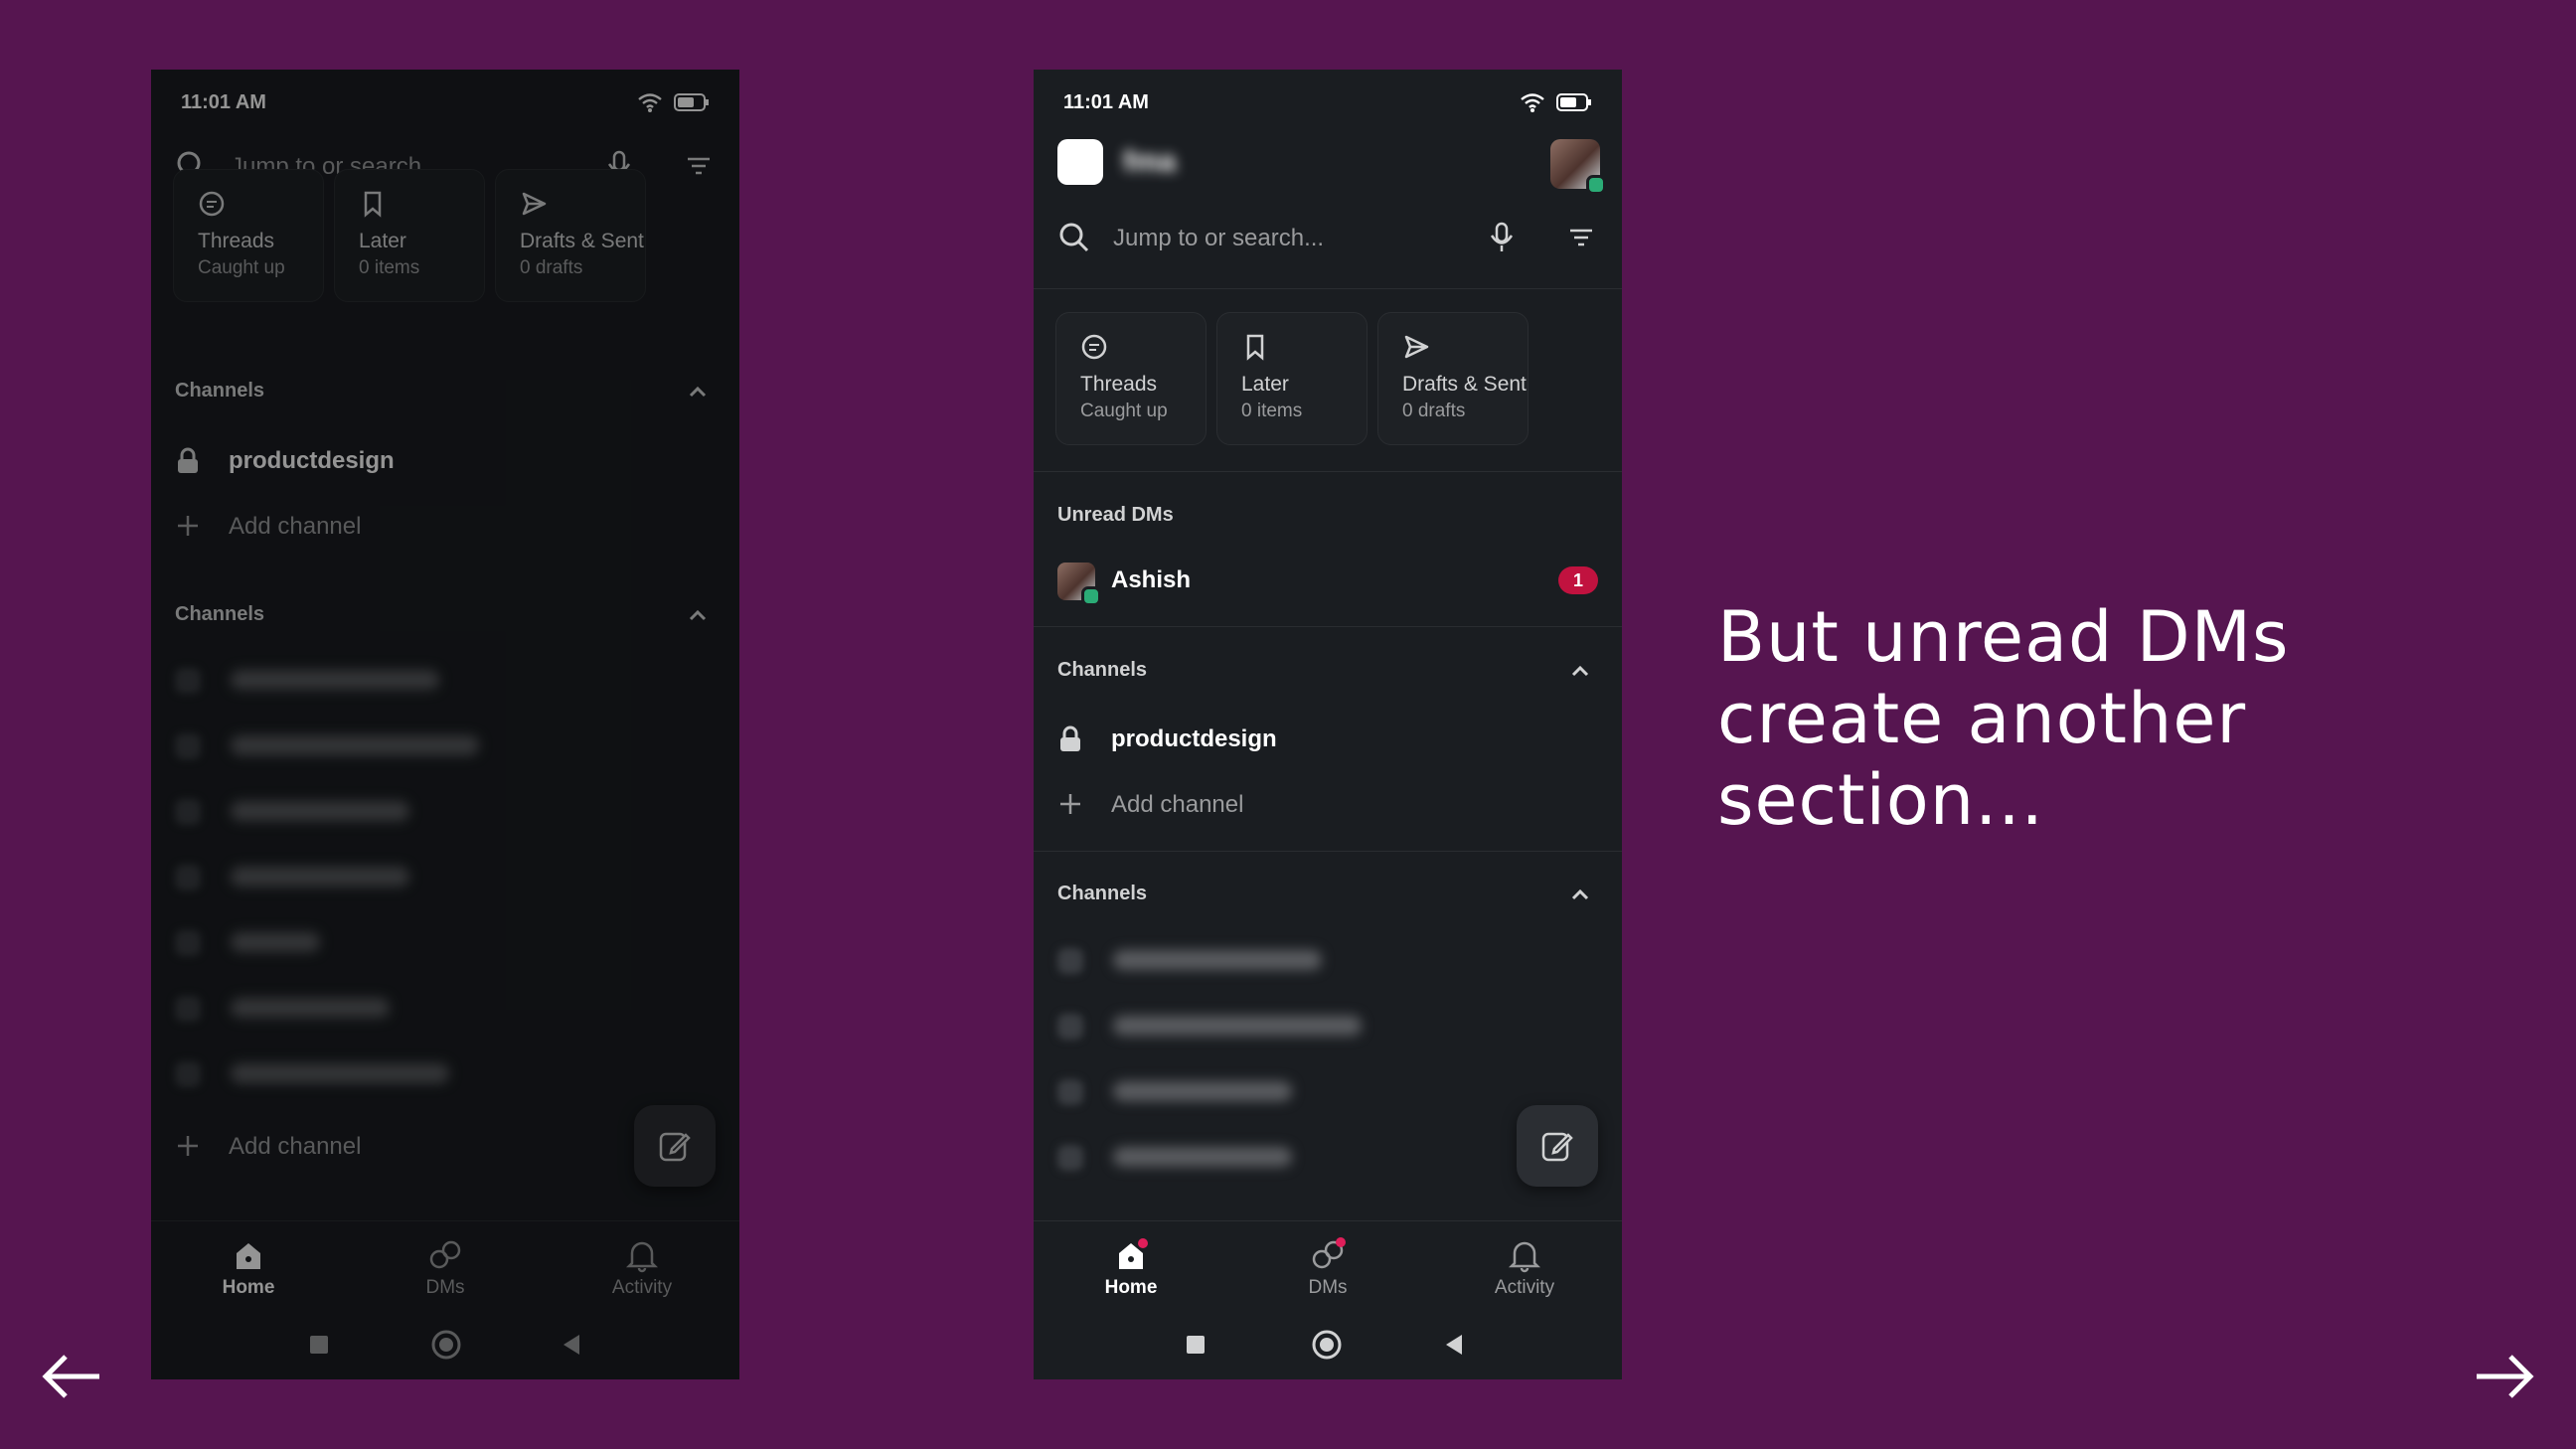 This screenshot has width=2576, height=1449. I want to click on later-card: Later 0 items, so click(1292, 378).